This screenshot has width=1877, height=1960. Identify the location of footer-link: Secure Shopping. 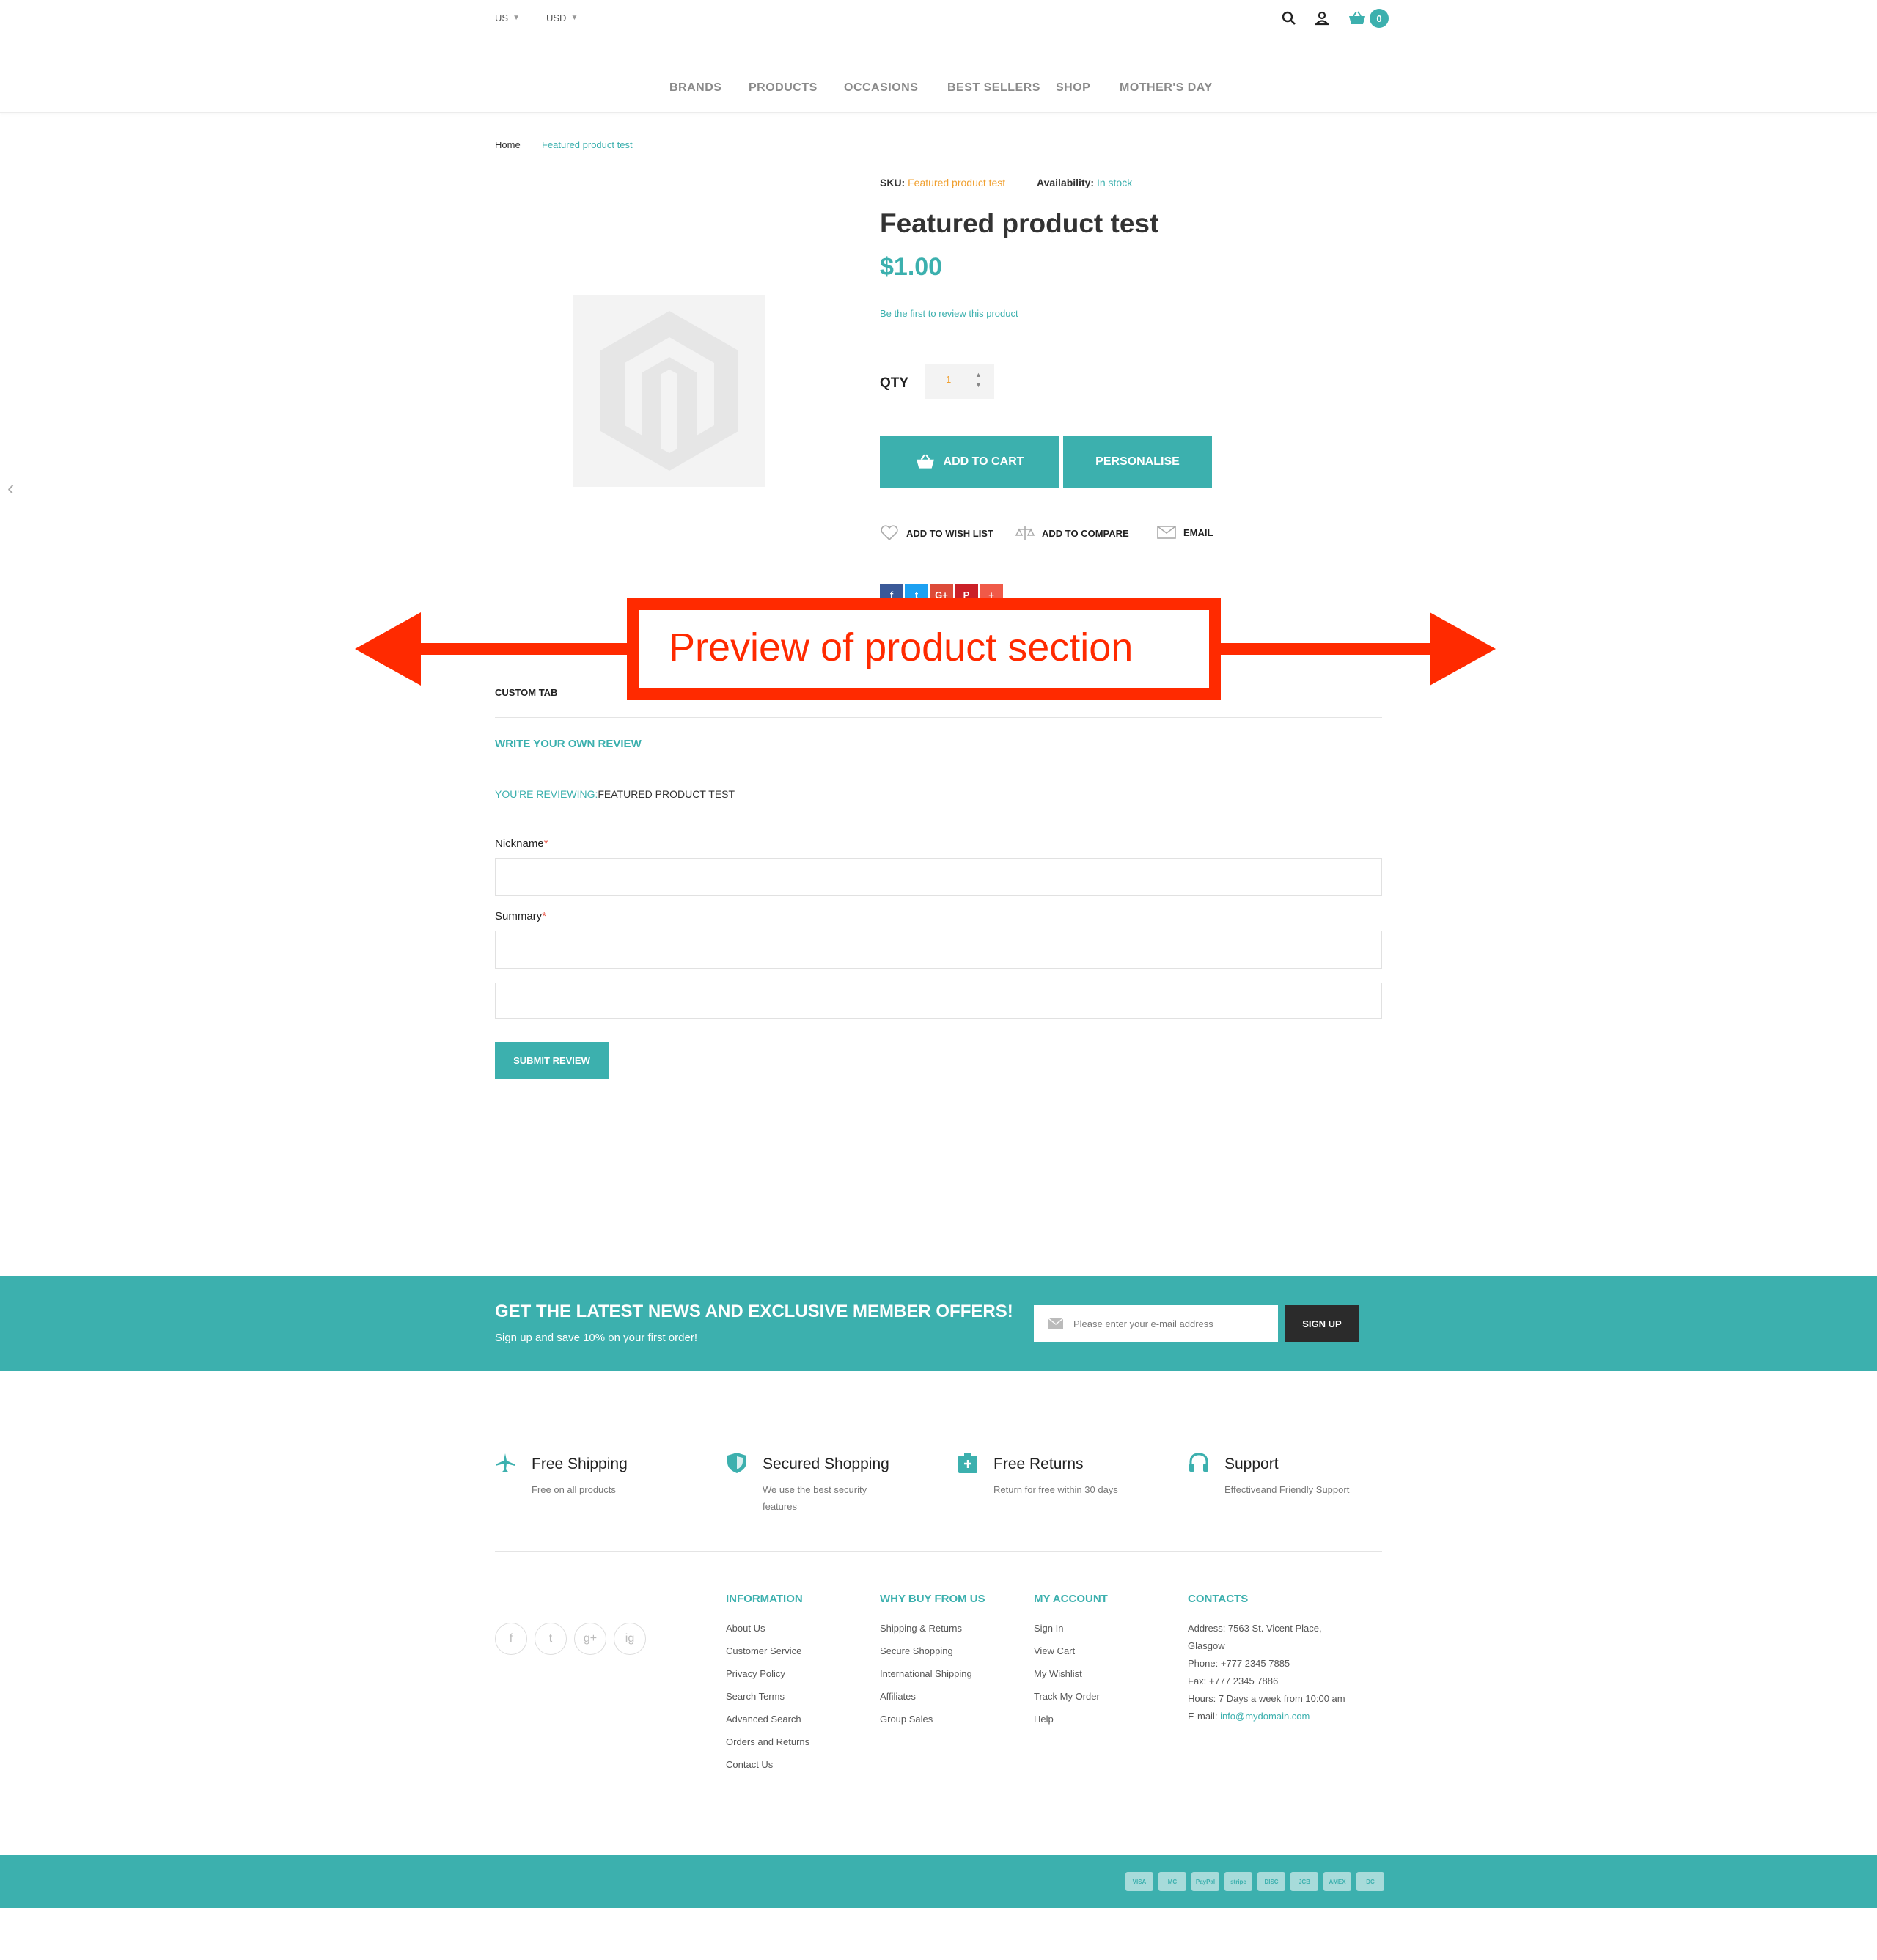
(916, 1650).